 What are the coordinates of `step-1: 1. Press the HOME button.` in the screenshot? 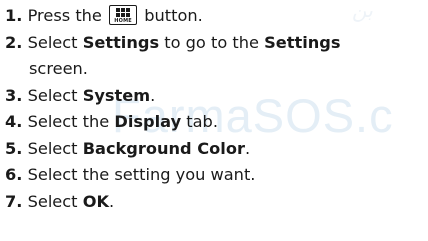 It's located at (215, 16).